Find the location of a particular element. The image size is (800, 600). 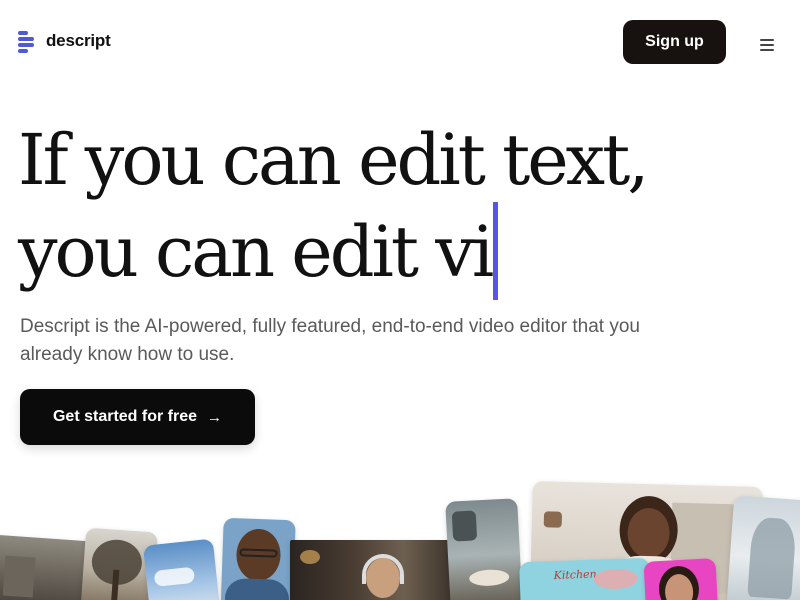

video-thumbnail-8: Kitchen is located at coordinates (585, 578).